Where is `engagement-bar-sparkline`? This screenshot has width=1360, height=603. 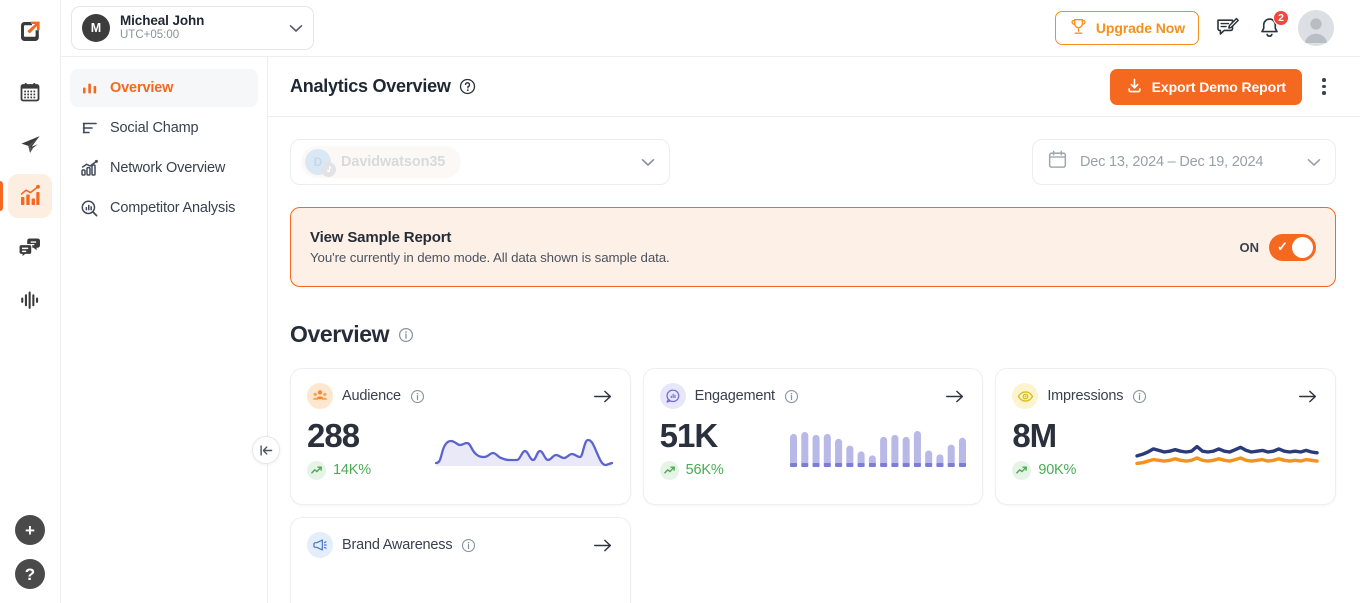
engagement-bar-sparkline is located at coordinates (878, 450).